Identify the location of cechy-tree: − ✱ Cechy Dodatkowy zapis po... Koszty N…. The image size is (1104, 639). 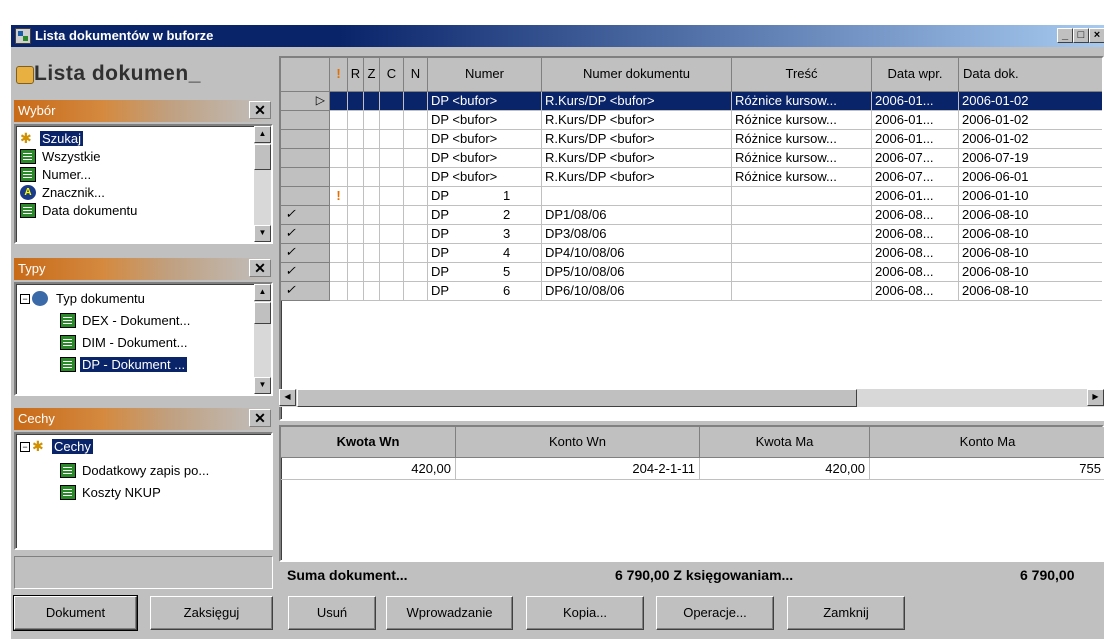
(143, 491).